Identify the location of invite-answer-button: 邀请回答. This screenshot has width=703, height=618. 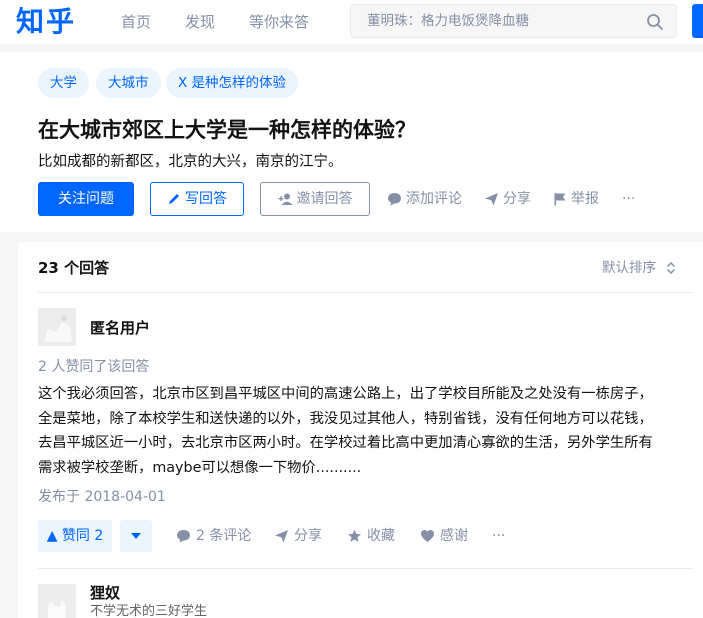
(315, 199).